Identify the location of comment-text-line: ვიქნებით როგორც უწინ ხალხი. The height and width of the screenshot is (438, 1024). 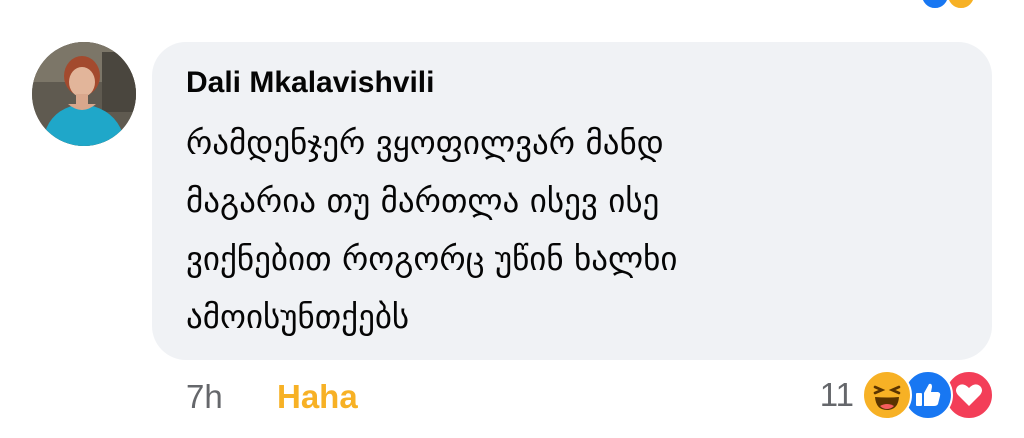
(432, 258).